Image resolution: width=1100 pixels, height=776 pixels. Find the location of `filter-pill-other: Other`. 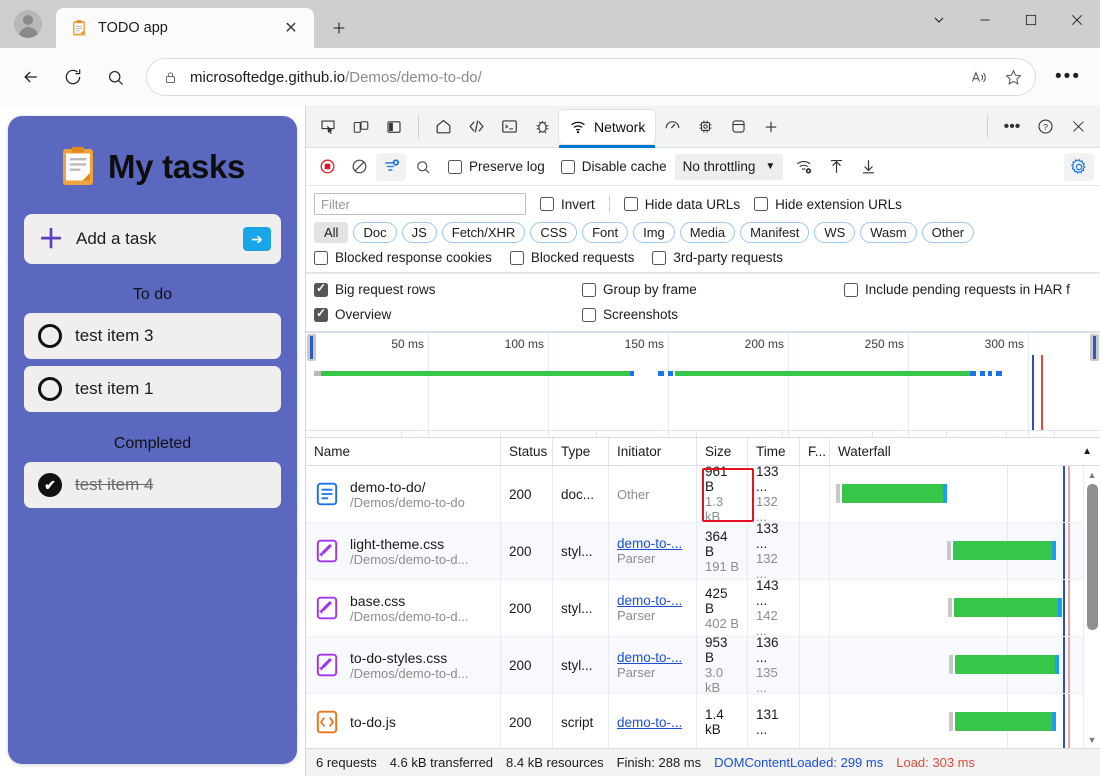

filter-pill-other: Other is located at coordinates (948, 232).